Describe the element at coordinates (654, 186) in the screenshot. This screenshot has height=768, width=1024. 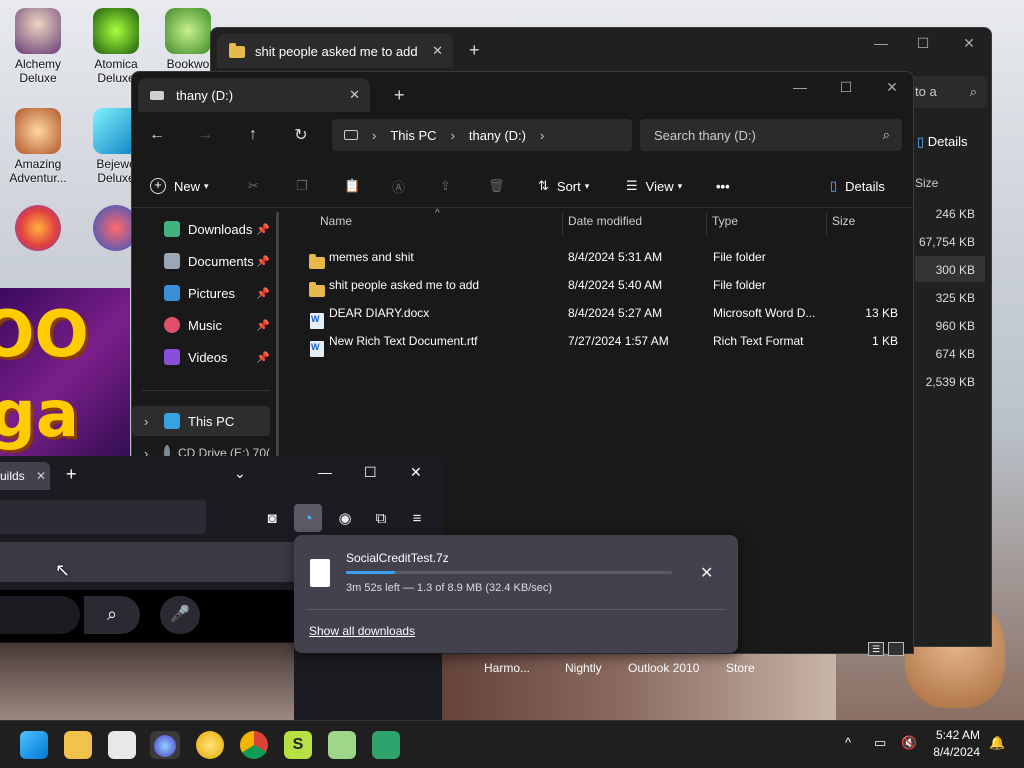
I see `view-button: ☰ View ▾` at that location.